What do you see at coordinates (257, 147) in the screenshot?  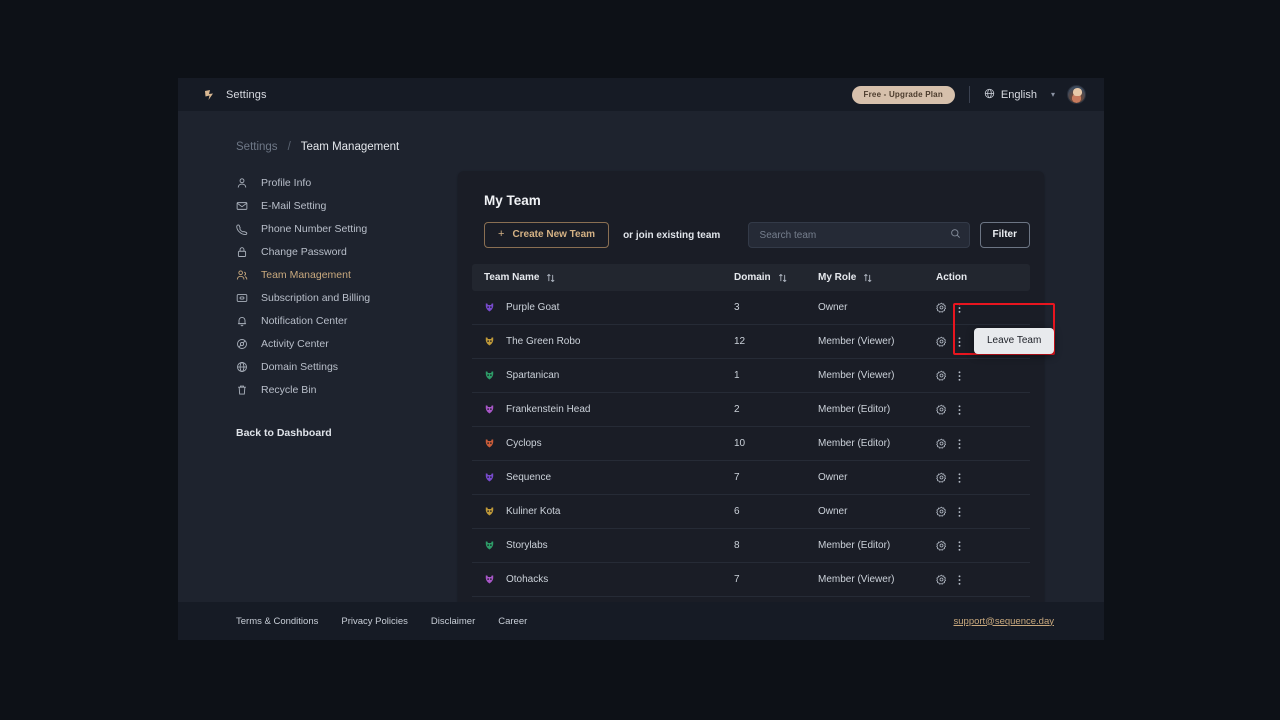 I see `breadcrumb-root: Settings` at bounding box center [257, 147].